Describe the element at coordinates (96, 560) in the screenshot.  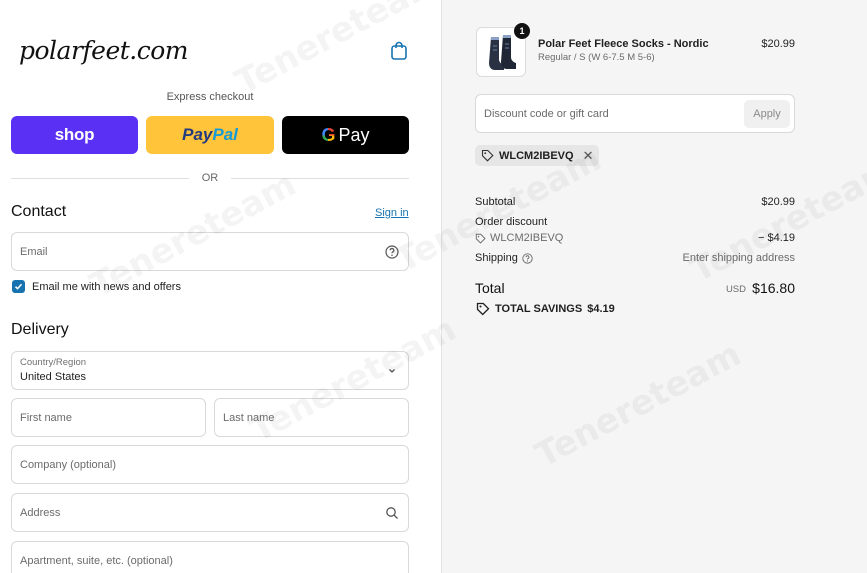
I see `apartment-placeholder: Apartment, suite, etc. (optional)` at that location.